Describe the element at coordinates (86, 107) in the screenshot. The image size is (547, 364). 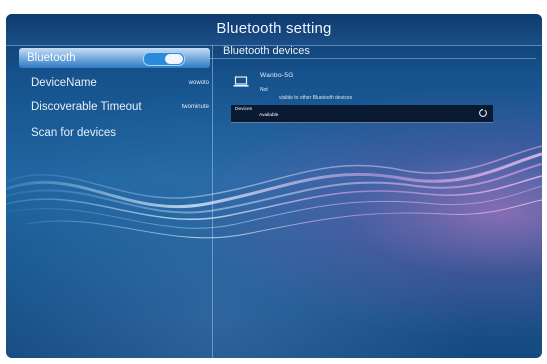
I see `sidebar-item-label: Discoverable Timeout` at that location.